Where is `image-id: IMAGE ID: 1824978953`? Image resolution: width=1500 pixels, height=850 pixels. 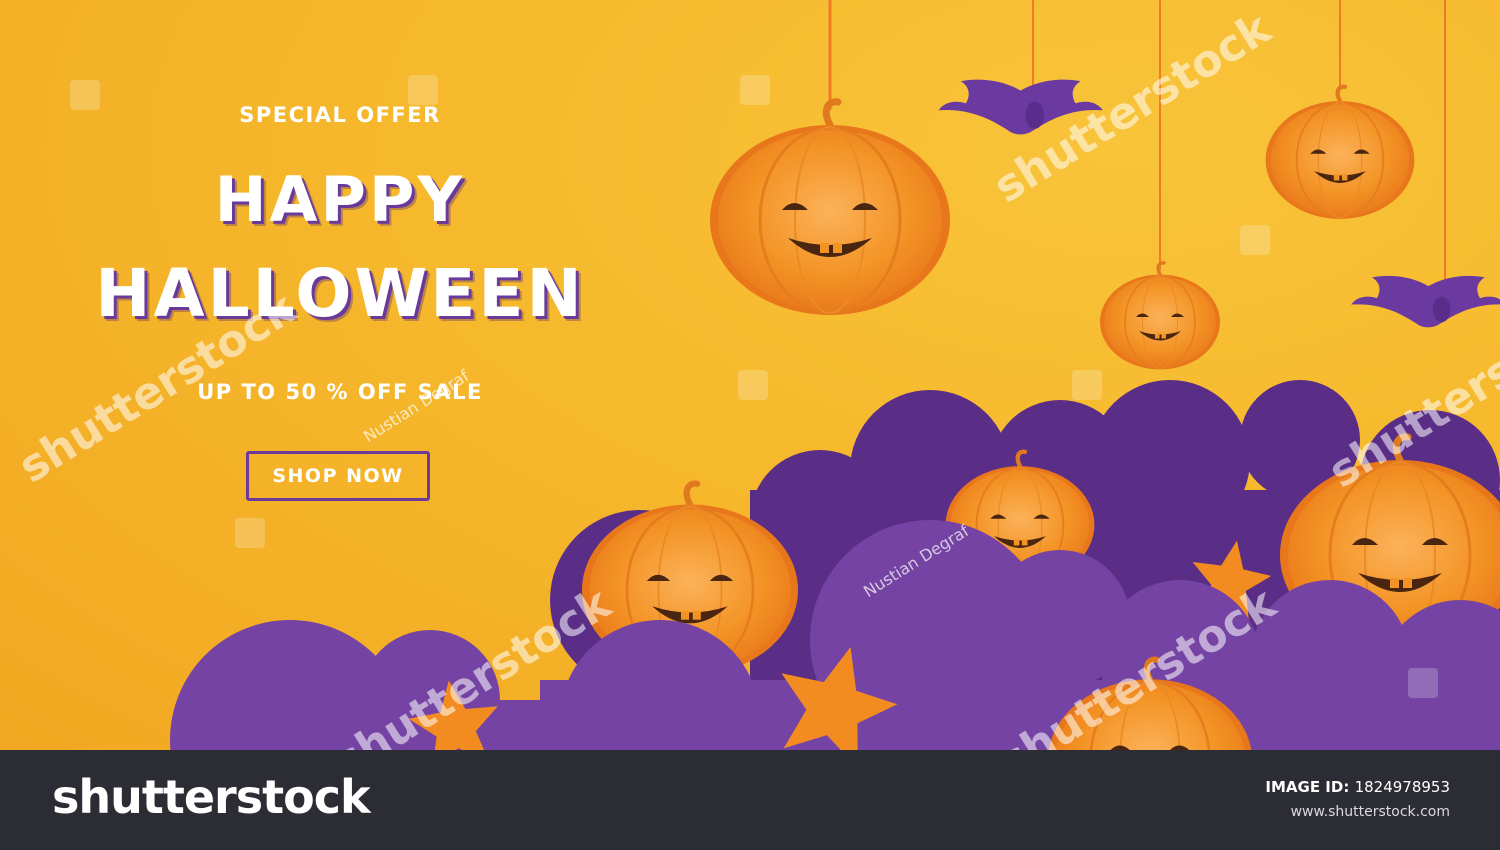
image-id: IMAGE ID: 1824978953 is located at coordinates (1357, 787).